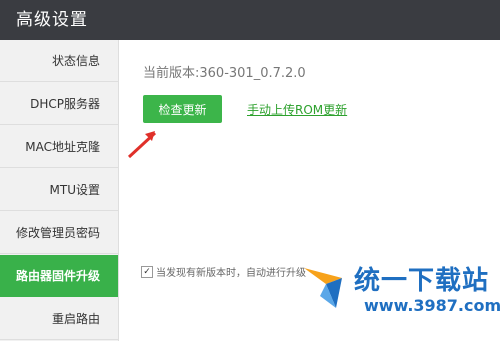 The image size is (500, 341). What do you see at coordinates (74, 190) in the screenshot?
I see `sidebar-item-label: MTU设置` at bounding box center [74, 190].